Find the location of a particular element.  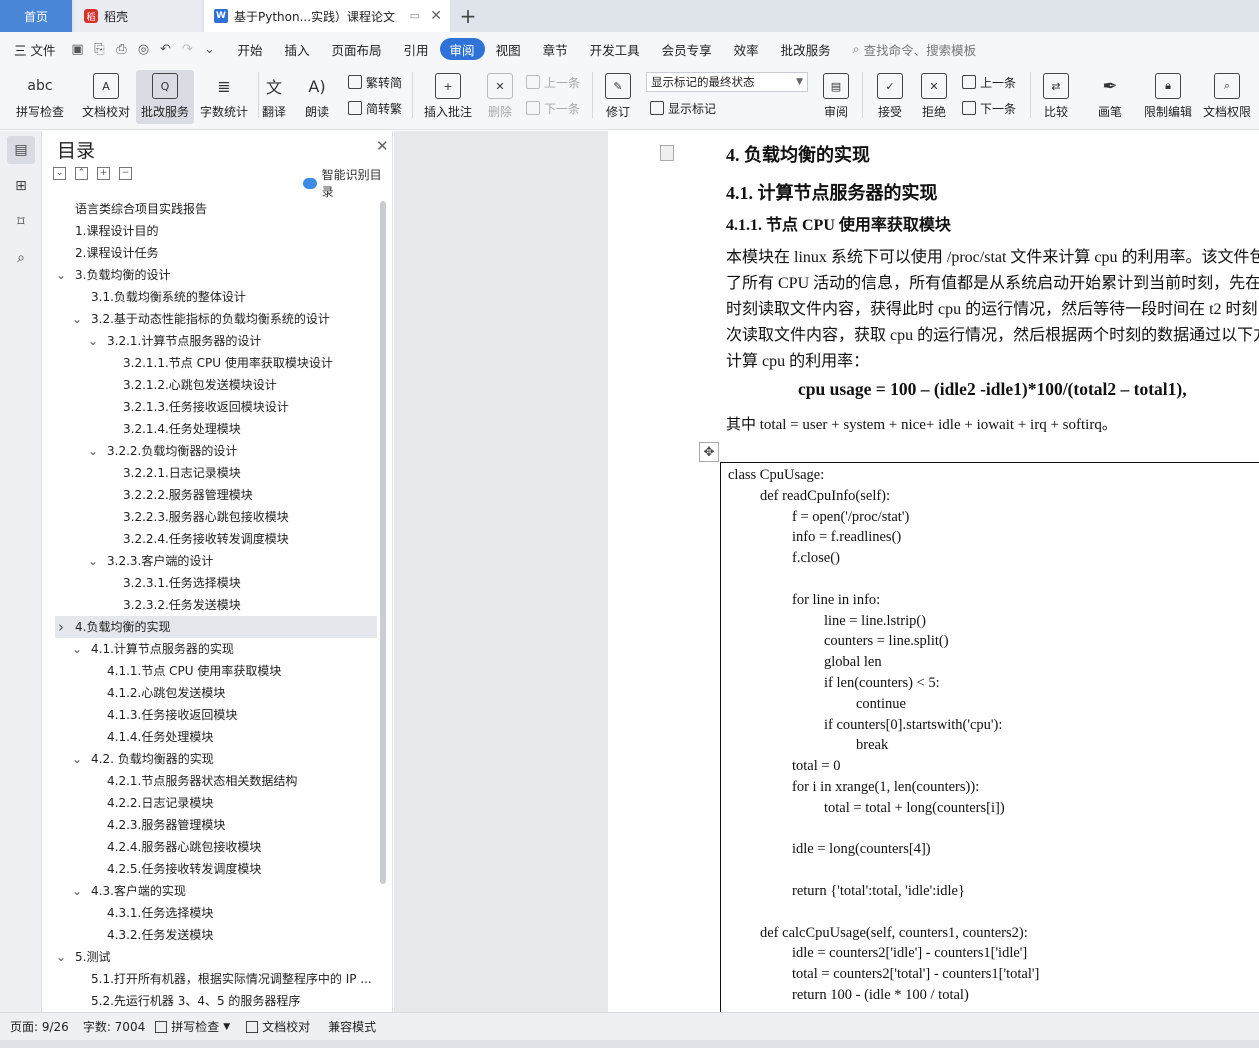

toc-item: 2.课程设计任务 is located at coordinates (216, 253).